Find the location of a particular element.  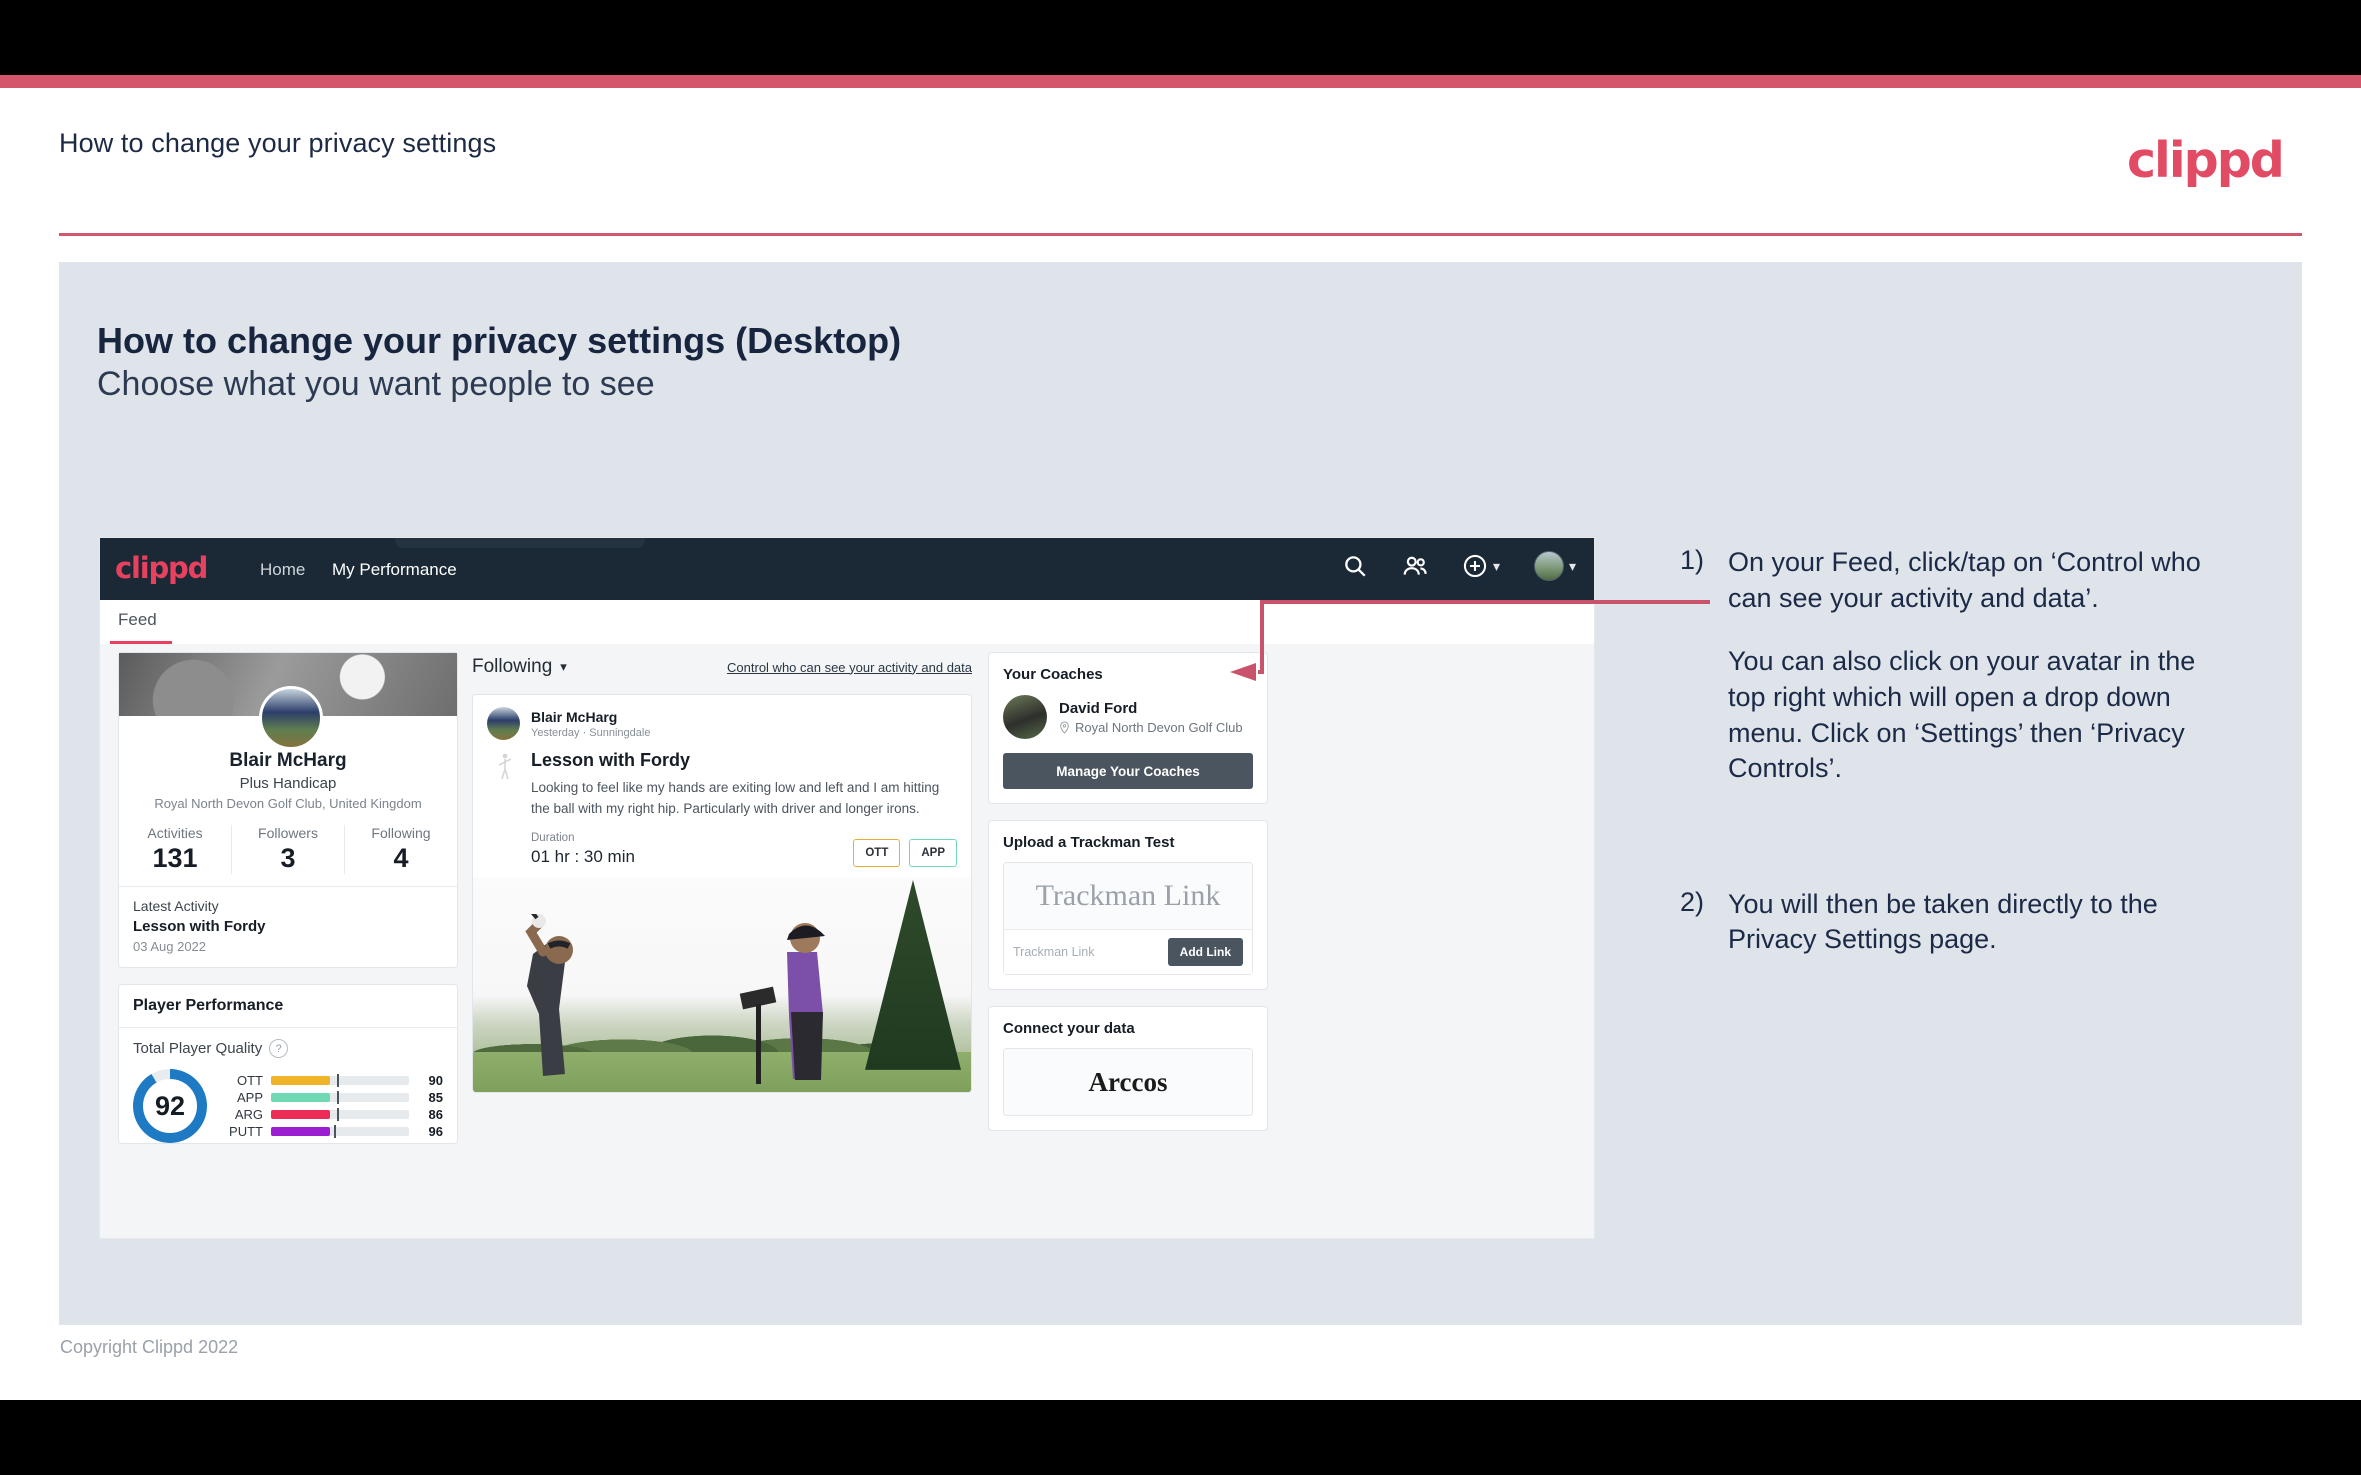

post-duration-row: Duration 01 hr : 30 min OTT APP is located at coordinates (722, 848).